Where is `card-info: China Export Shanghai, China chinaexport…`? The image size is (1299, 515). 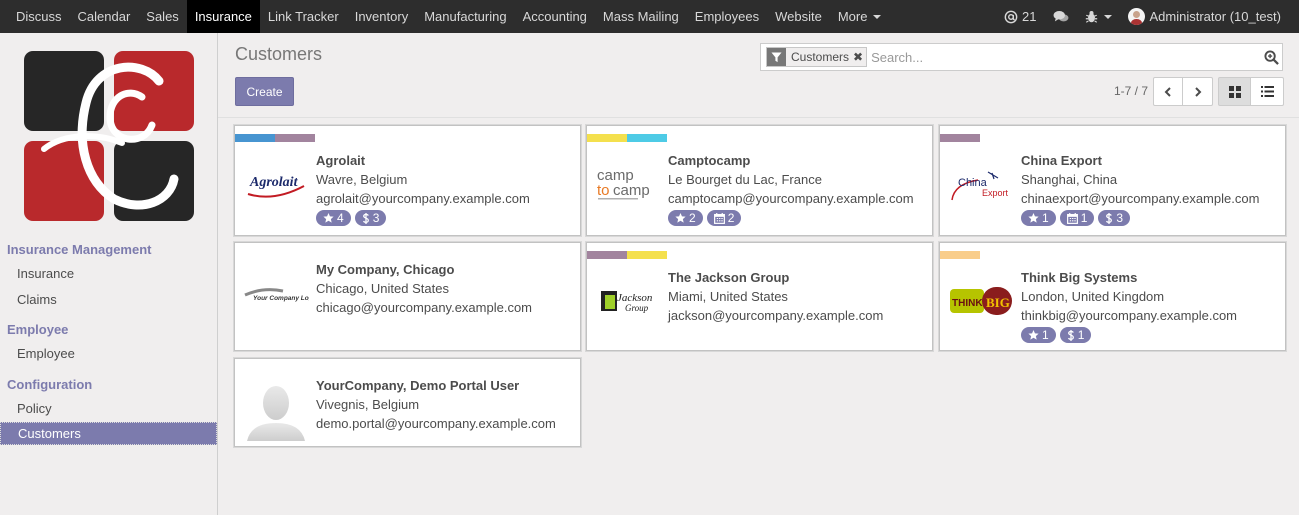
card-info: China Export Shanghai, China chinaexport… is located at coordinates (1150, 189).